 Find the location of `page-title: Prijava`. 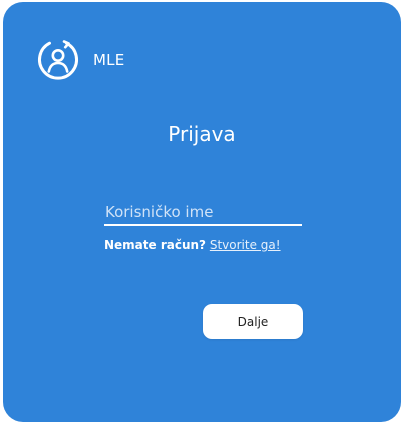

page-title: Prijava is located at coordinates (202, 134).